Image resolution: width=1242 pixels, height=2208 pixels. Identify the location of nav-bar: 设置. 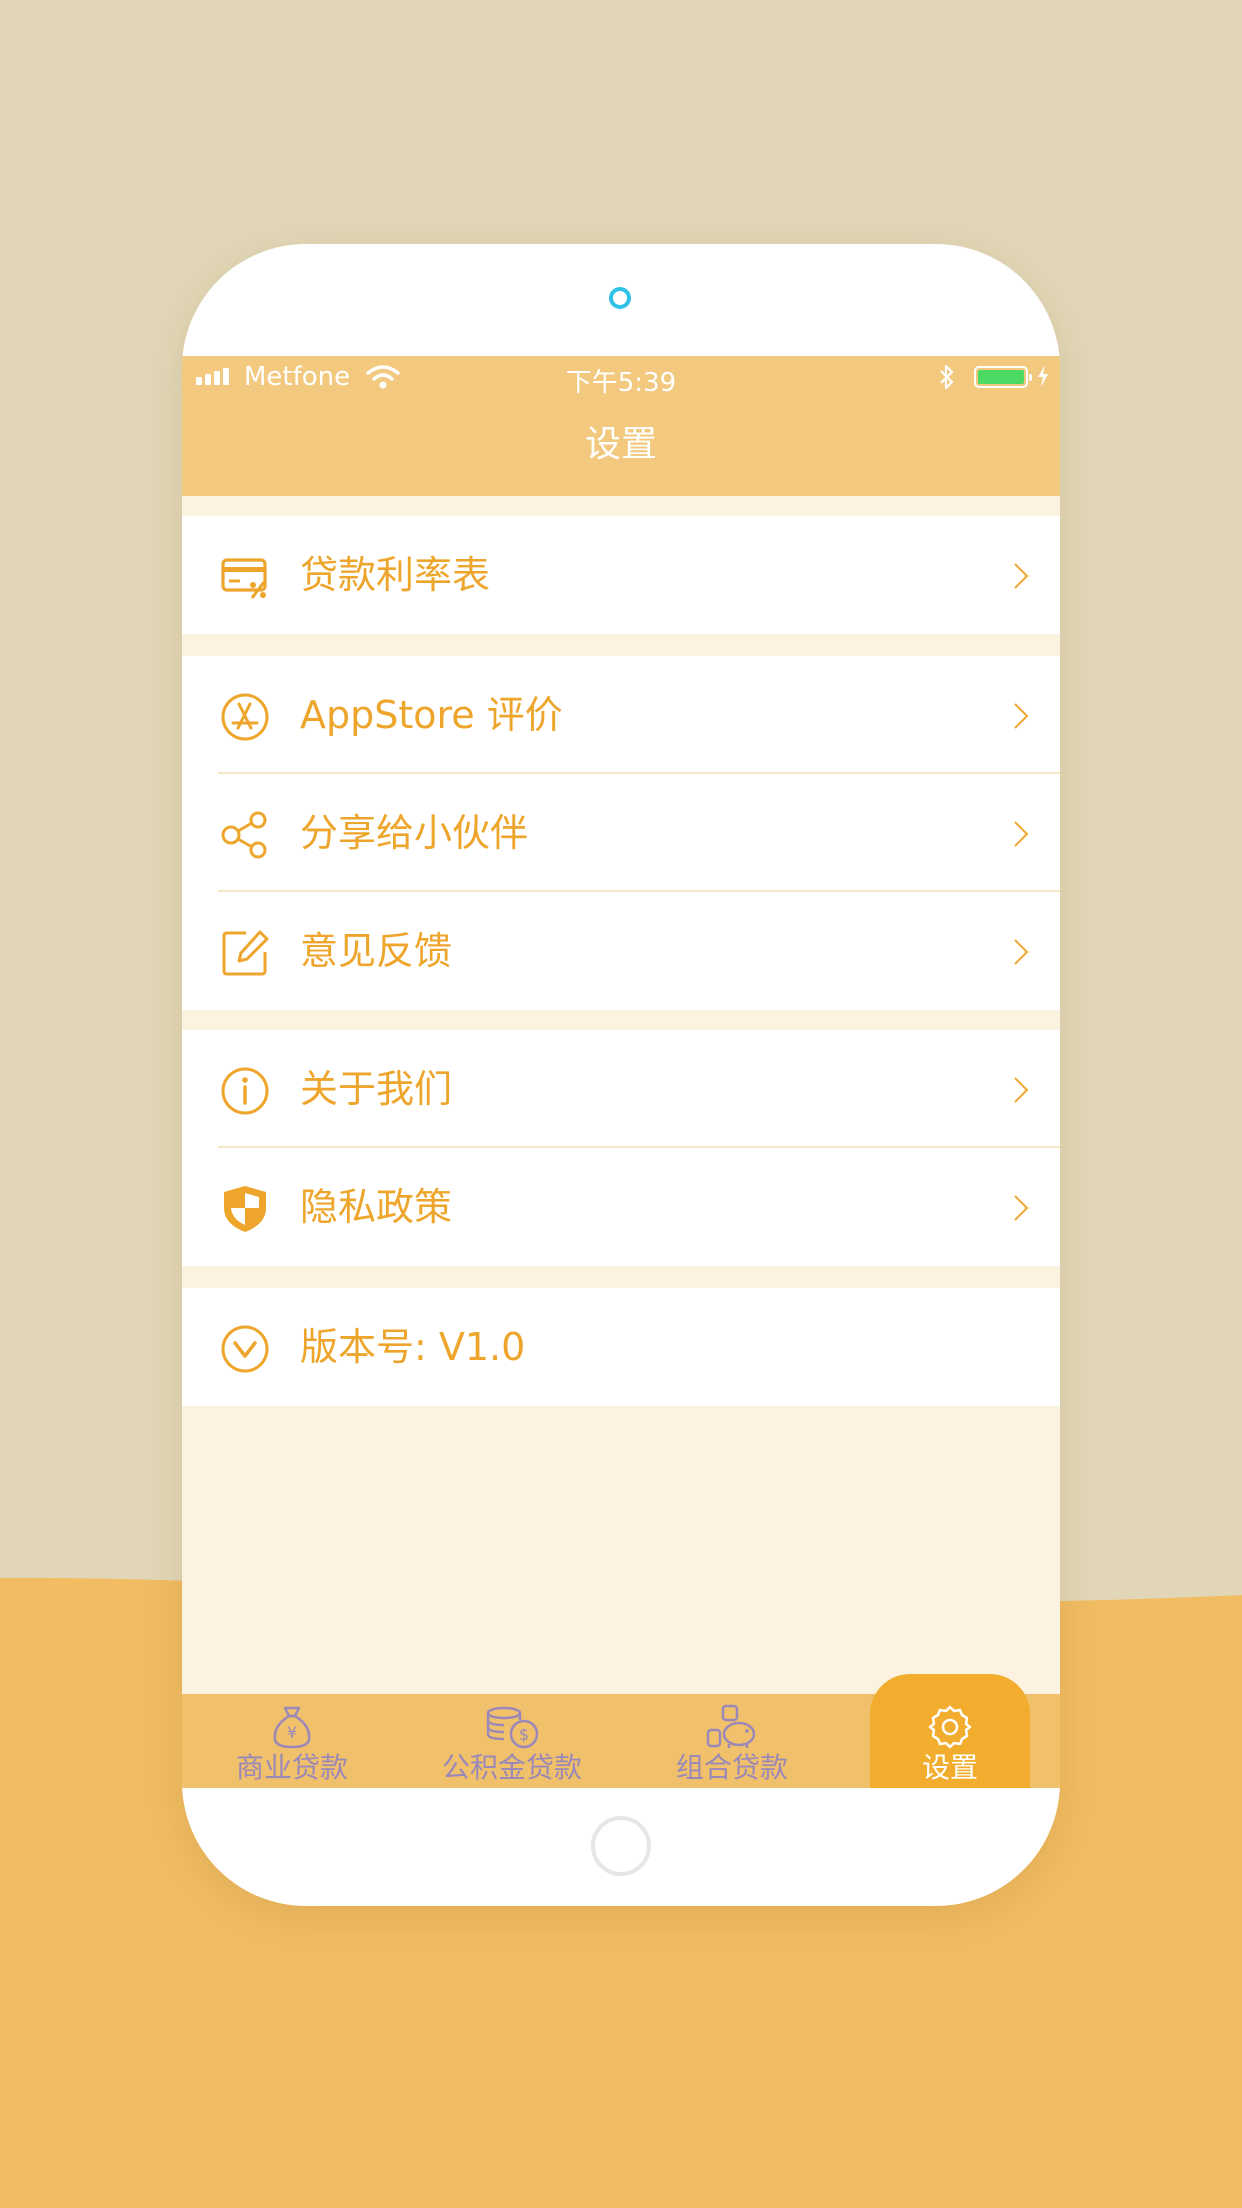
(621, 448).